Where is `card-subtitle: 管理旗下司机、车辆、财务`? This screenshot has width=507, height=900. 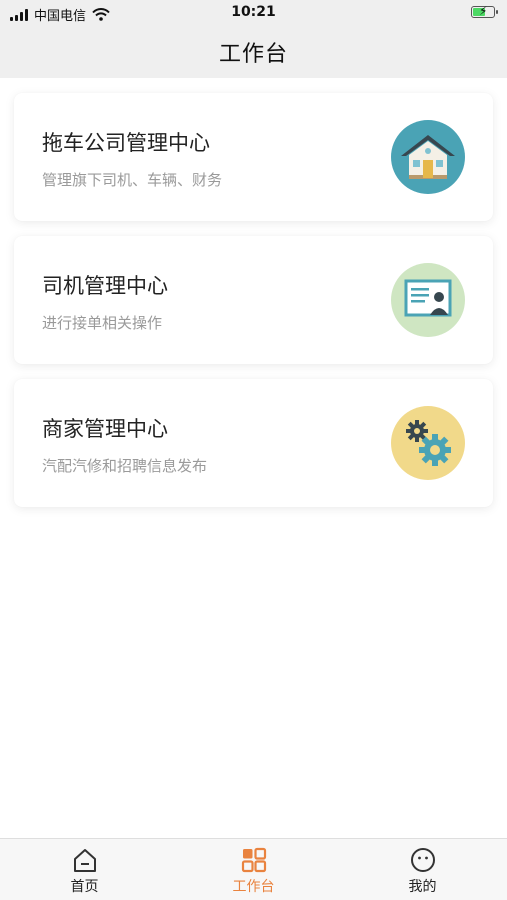
card-subtitle: 管理旗下司机、车辆、财务 is located at coordinates (132, 180).